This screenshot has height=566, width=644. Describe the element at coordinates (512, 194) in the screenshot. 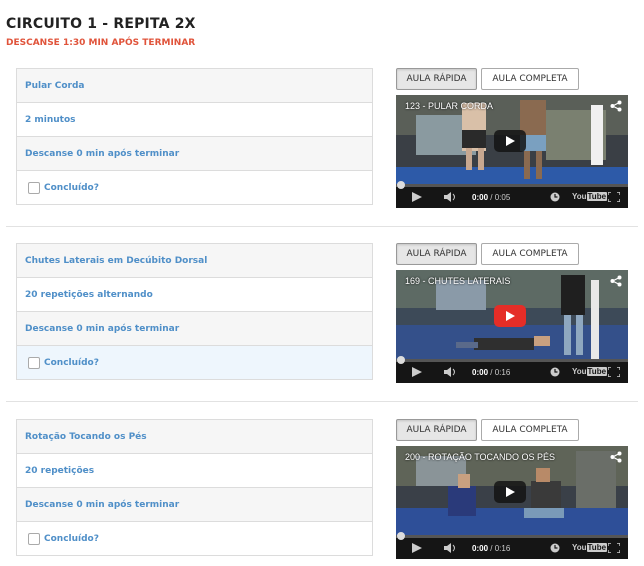

I see `player-controls: 0:00 / 0:05 YouTube` at that location.